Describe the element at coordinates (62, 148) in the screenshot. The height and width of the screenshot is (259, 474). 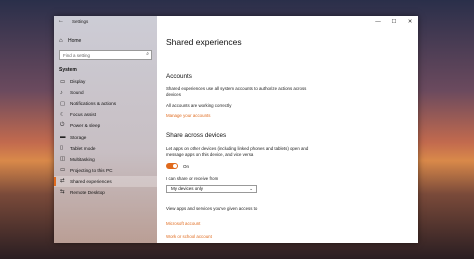
I see `tablet-mode-icon: ▯` at that location.